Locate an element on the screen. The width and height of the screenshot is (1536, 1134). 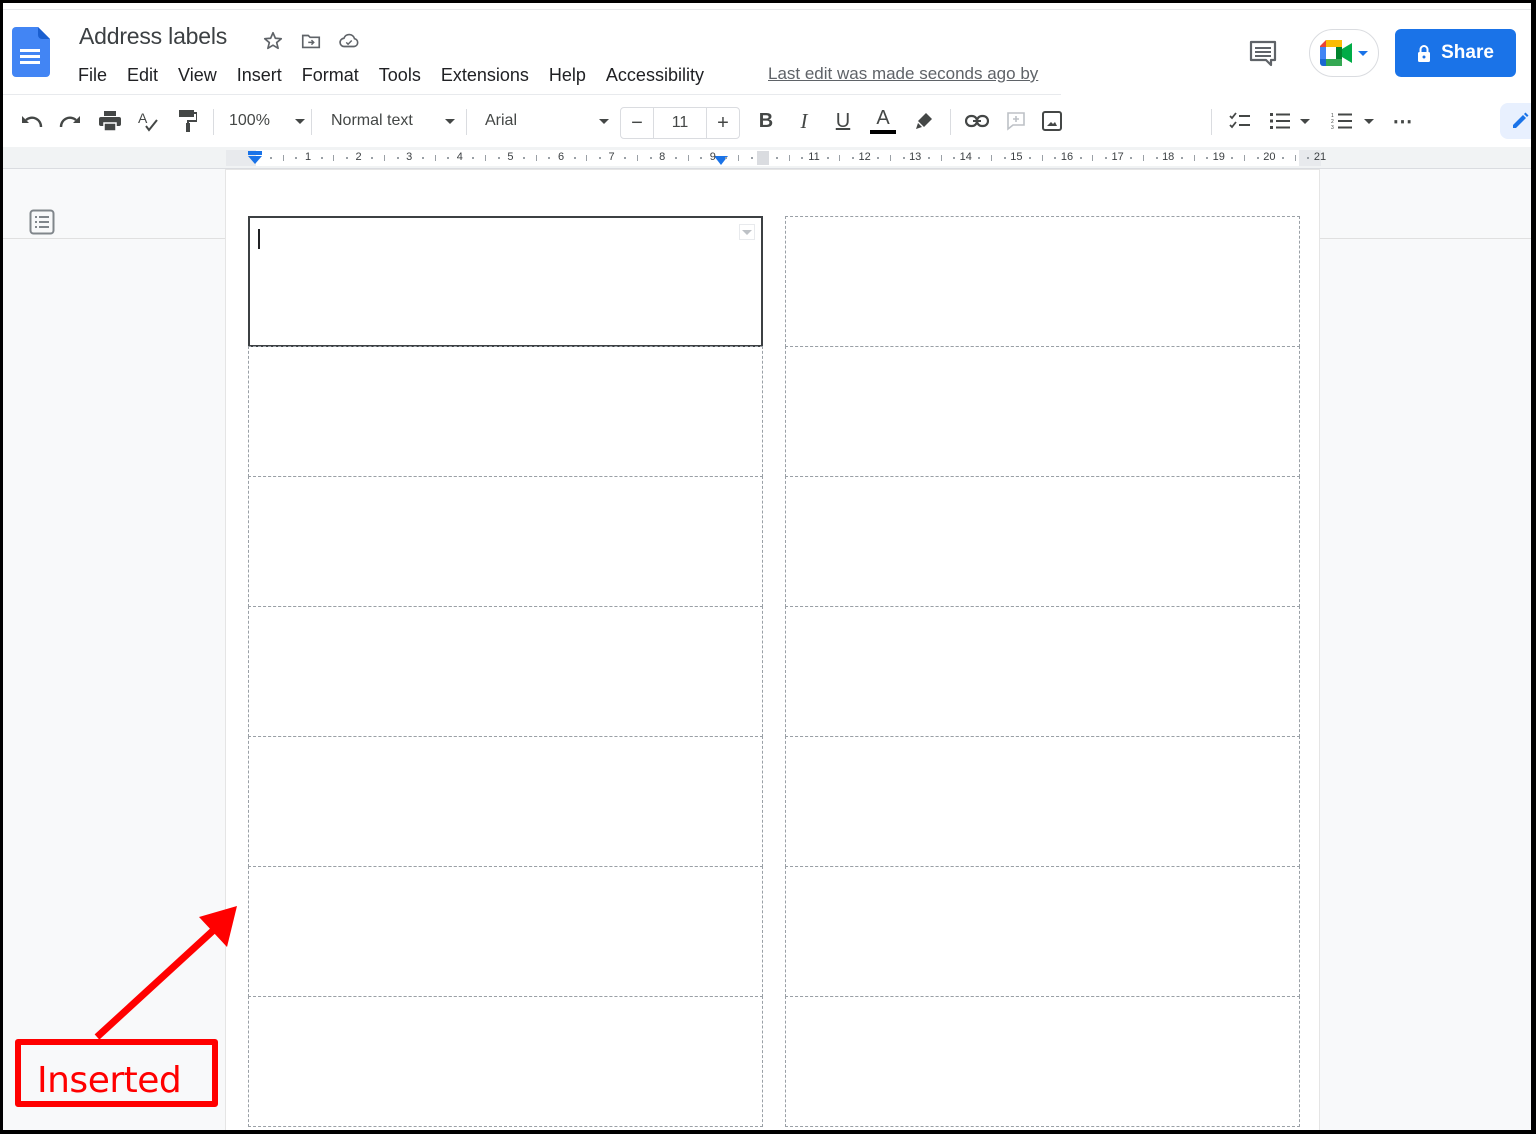
numbered-list-icon: 123 is located at coordinates (1342, 121).